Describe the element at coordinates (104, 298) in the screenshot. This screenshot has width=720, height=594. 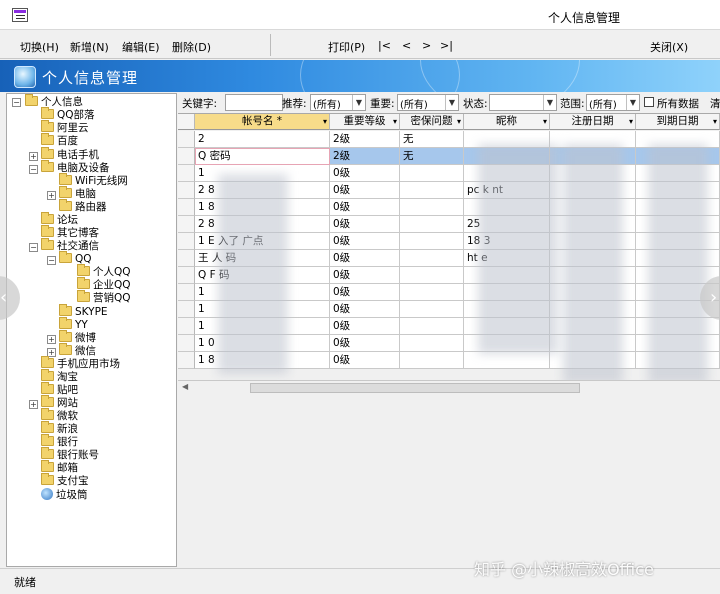
I see `tree-item: 营销QQ` at that location.